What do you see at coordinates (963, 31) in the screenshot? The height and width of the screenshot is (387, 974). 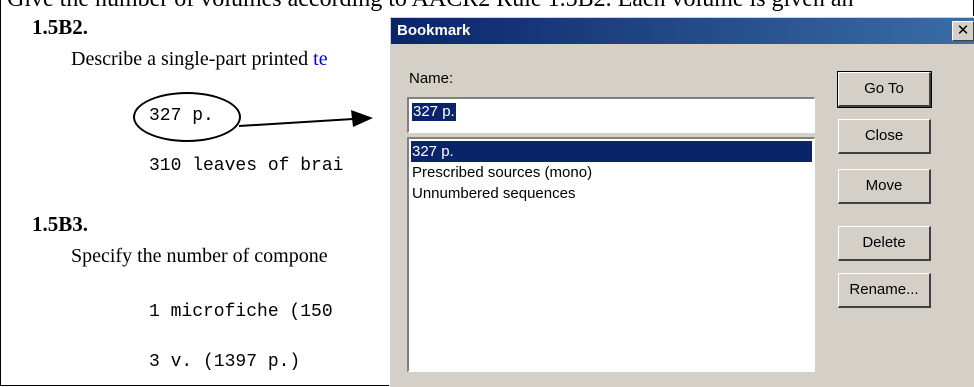 I see `close-icon: ✕` at bounding box center [963, 31].